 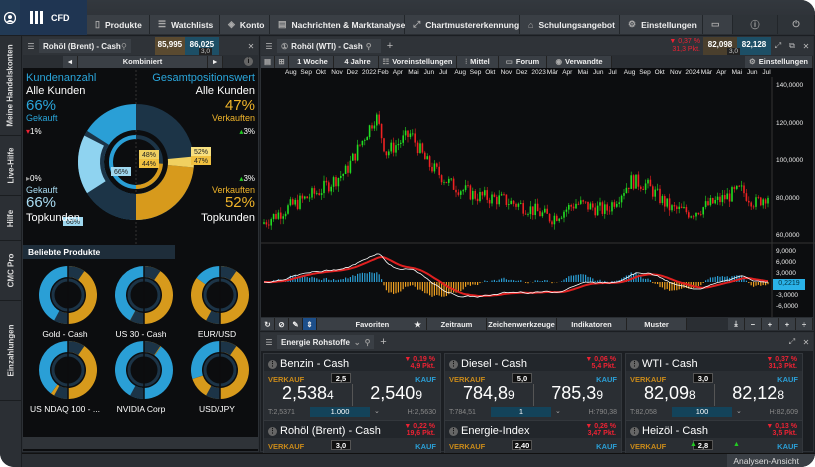 What do you see at coordinates (282, 61) in the screenshot?
I see `layout-icon: ⊞` at bounding box center [282, 61].